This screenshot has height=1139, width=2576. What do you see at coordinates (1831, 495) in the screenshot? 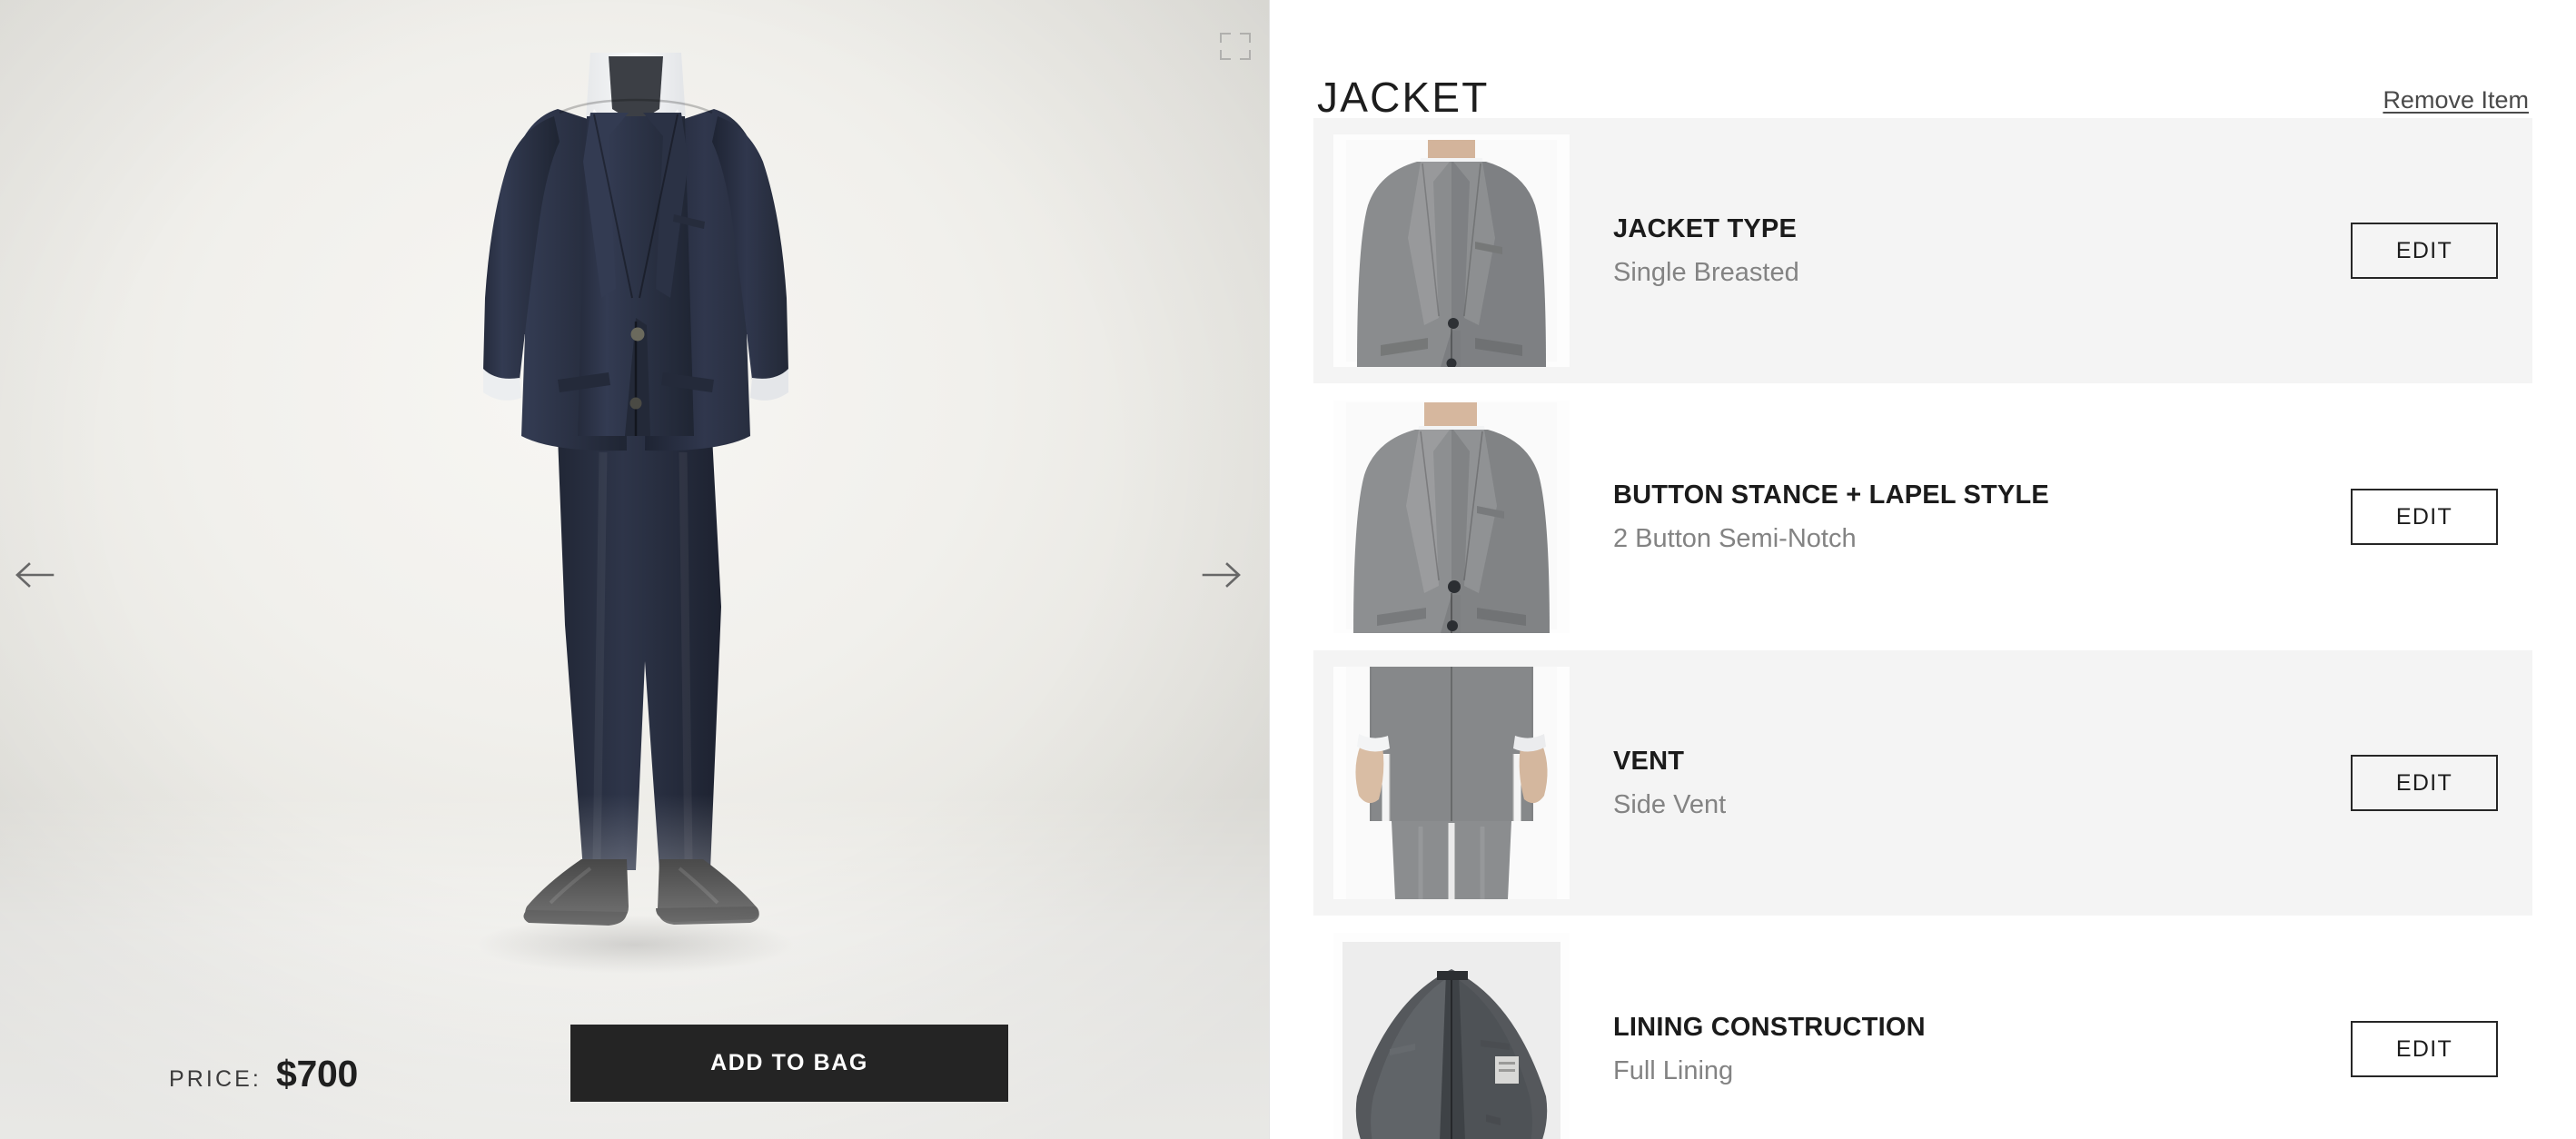
I see `option-name: BUTTON STANCE + LAPEL STYLE` at bounding box center [1831, 495].